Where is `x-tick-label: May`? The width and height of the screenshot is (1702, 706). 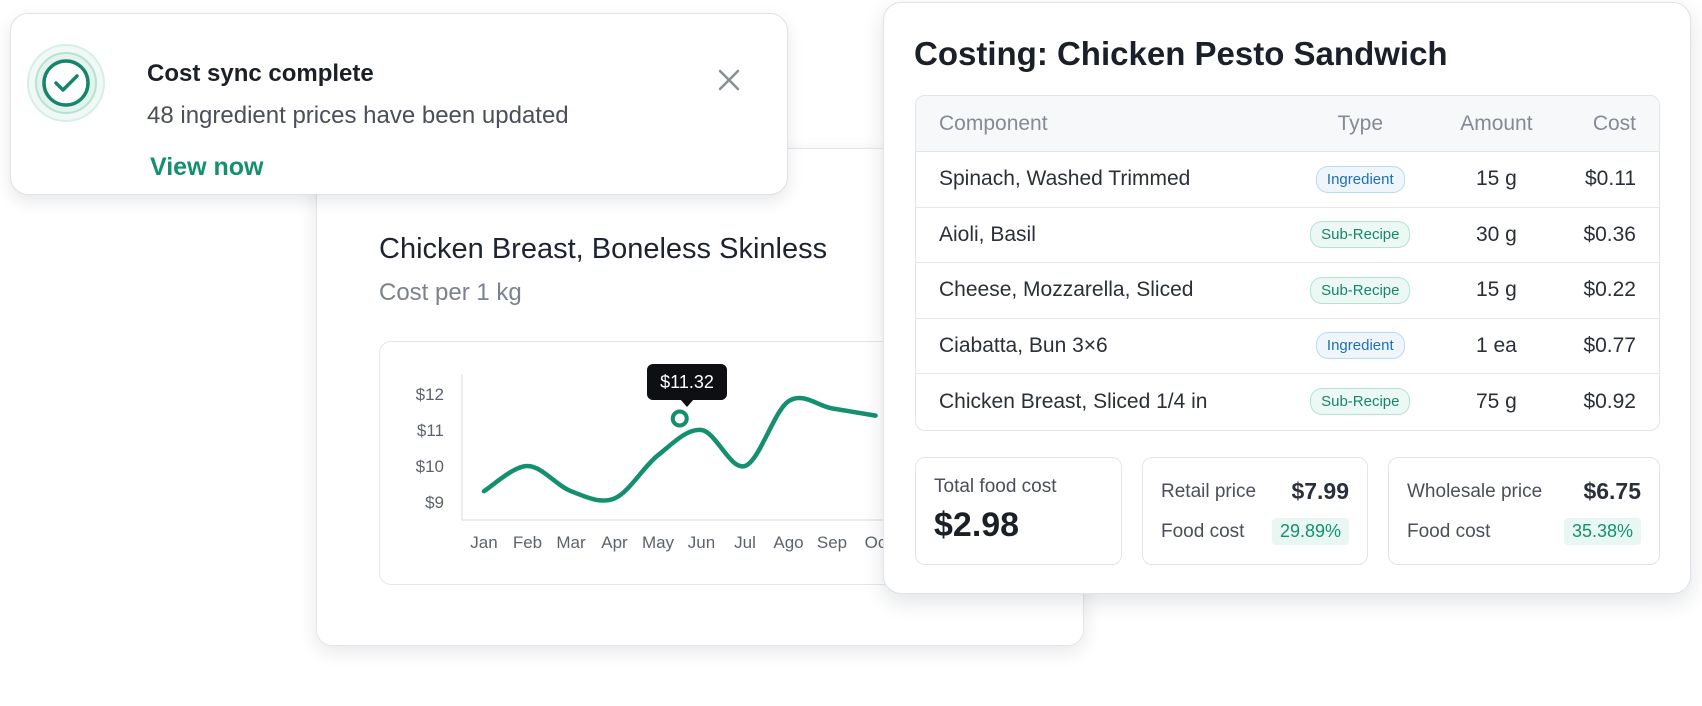
x-tick-label: May is located at coordinates (658, 542).